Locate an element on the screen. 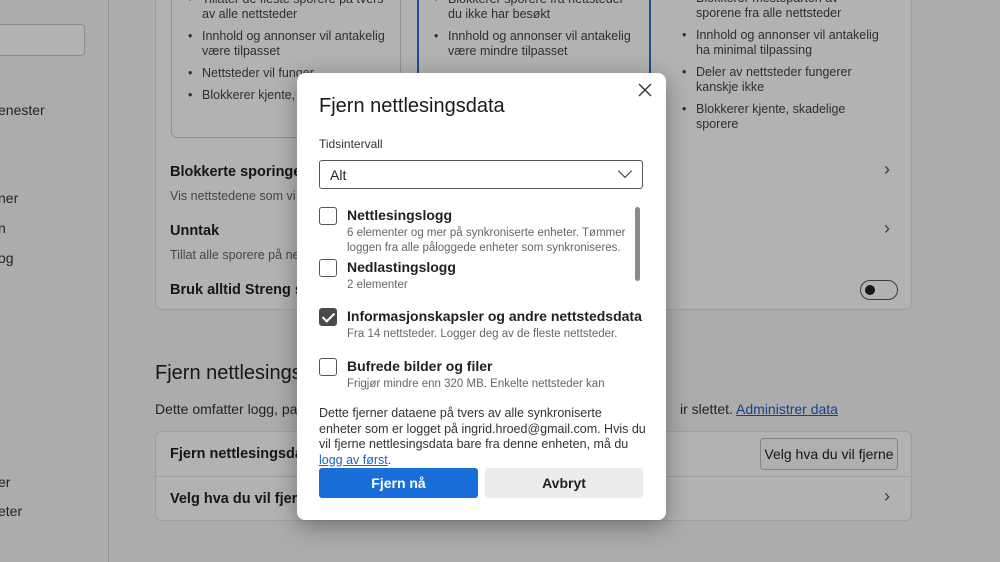 The width and height of the screenshot is (1000, 562). option-title: Bufrede bilder og filer is located at coordinates (420, 366).